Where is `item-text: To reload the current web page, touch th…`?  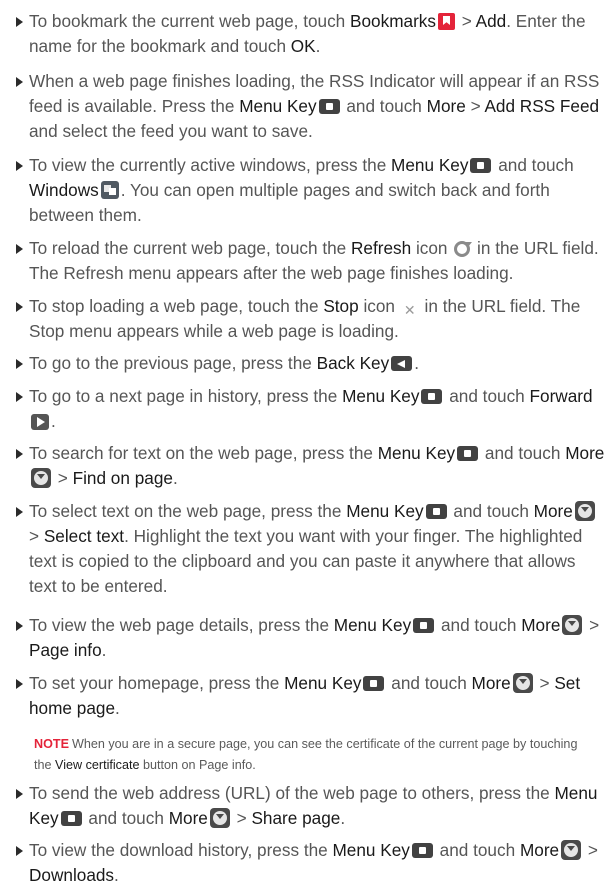 item-text: To reload the current web page, touch th… is located at coordinates (190, 248).